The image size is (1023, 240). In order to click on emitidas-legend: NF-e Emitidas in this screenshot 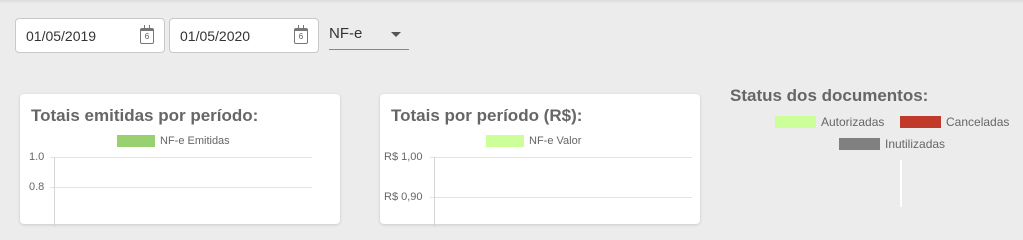, I will do `click(173, 141)`.